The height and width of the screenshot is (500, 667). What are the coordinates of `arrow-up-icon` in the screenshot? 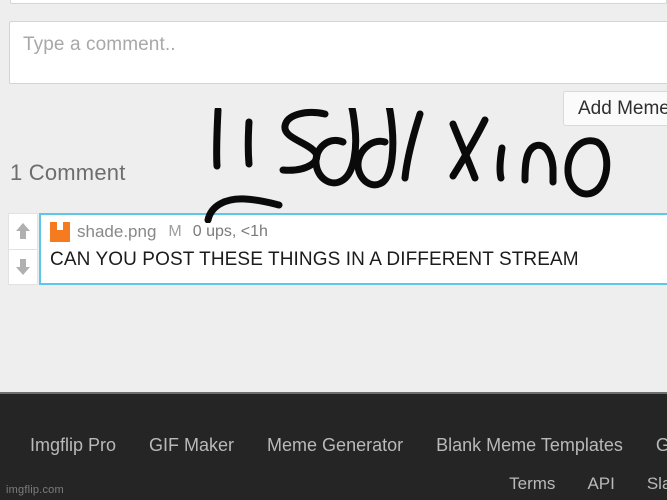 It's located at (23, 231).